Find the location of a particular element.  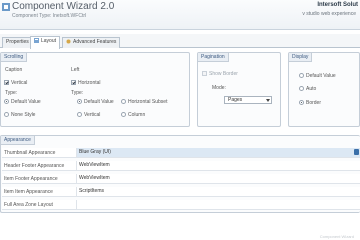

group-title: Appearance is located at coordinates (18, 140).